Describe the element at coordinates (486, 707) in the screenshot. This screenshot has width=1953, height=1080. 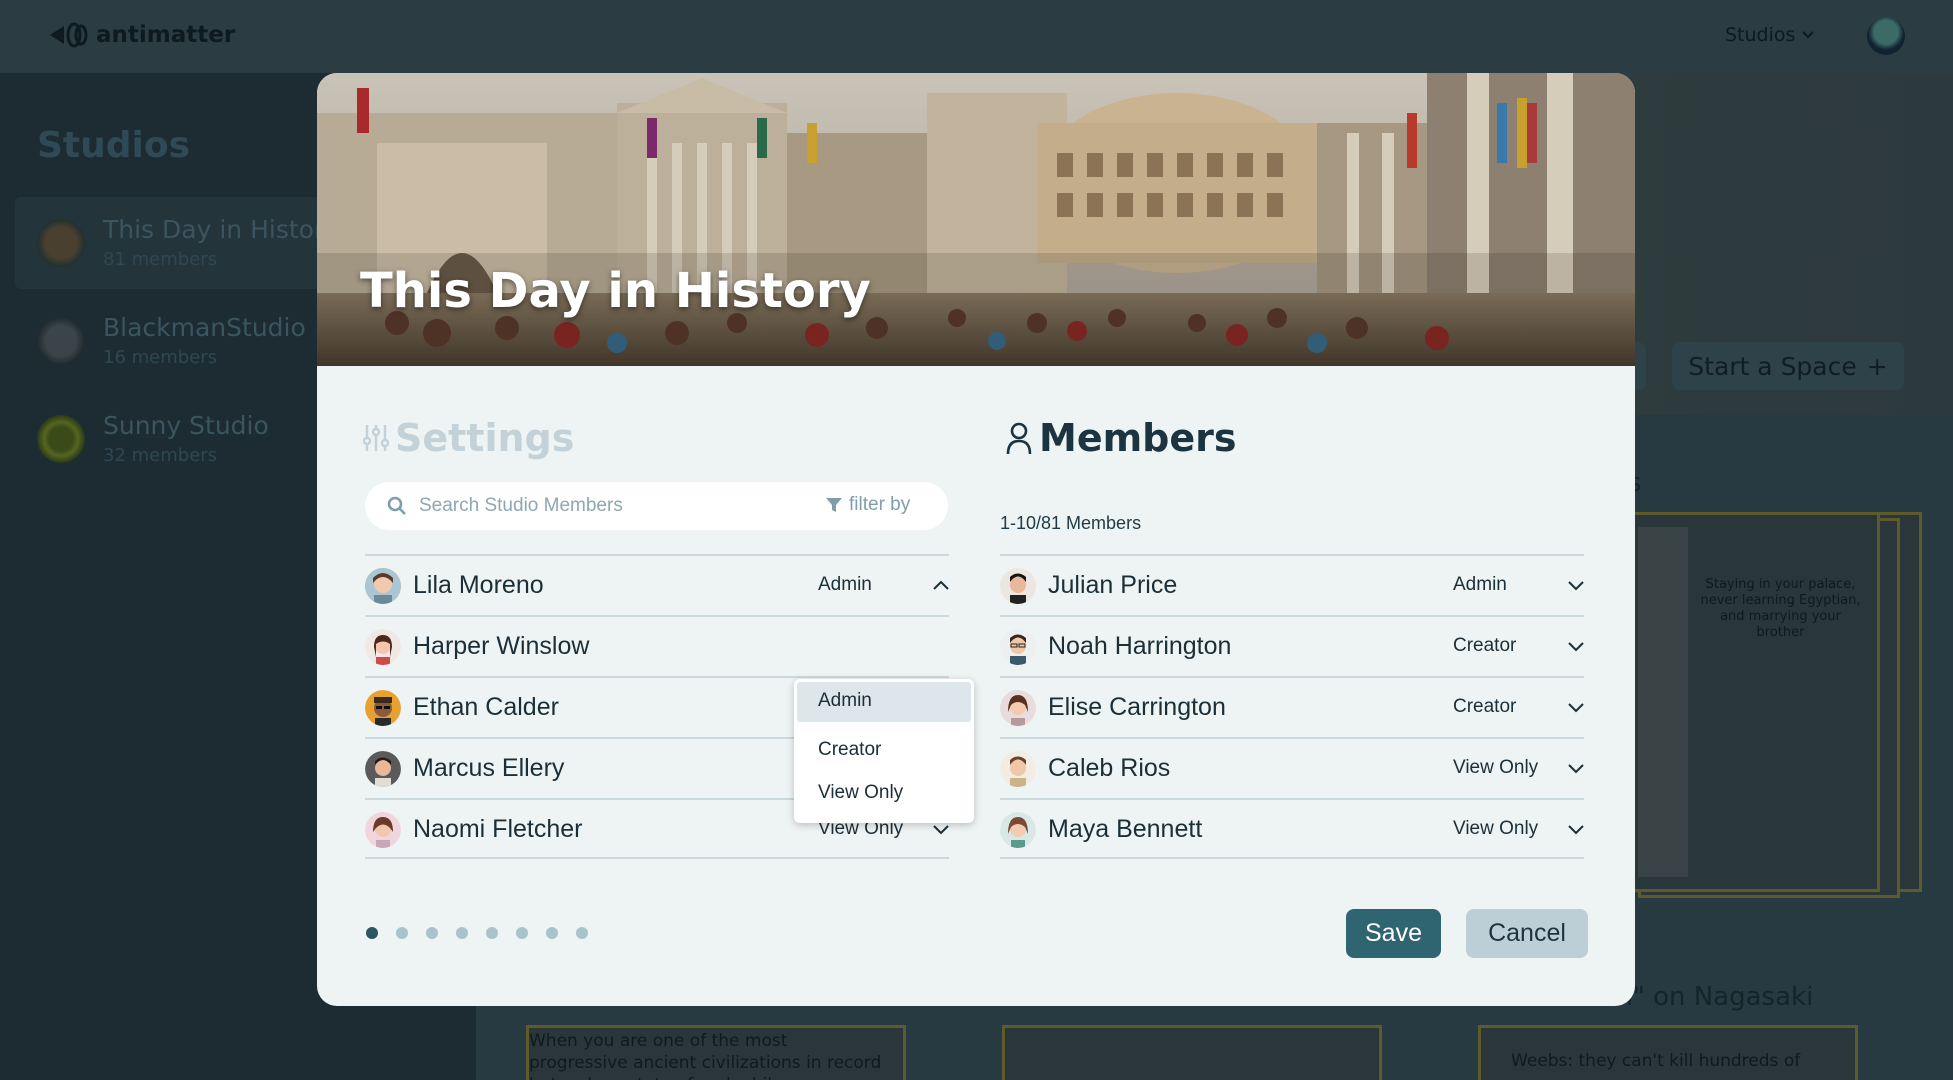
I see `member-name: Ethan Calder` at that location.